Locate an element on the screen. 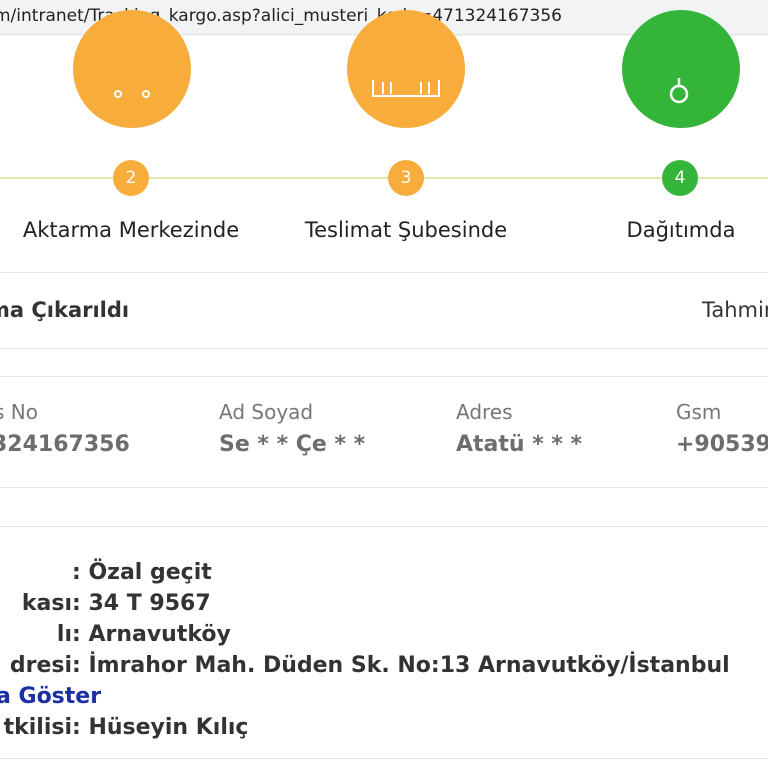  step-number-4: 4 is located at coordinates (680, 178).